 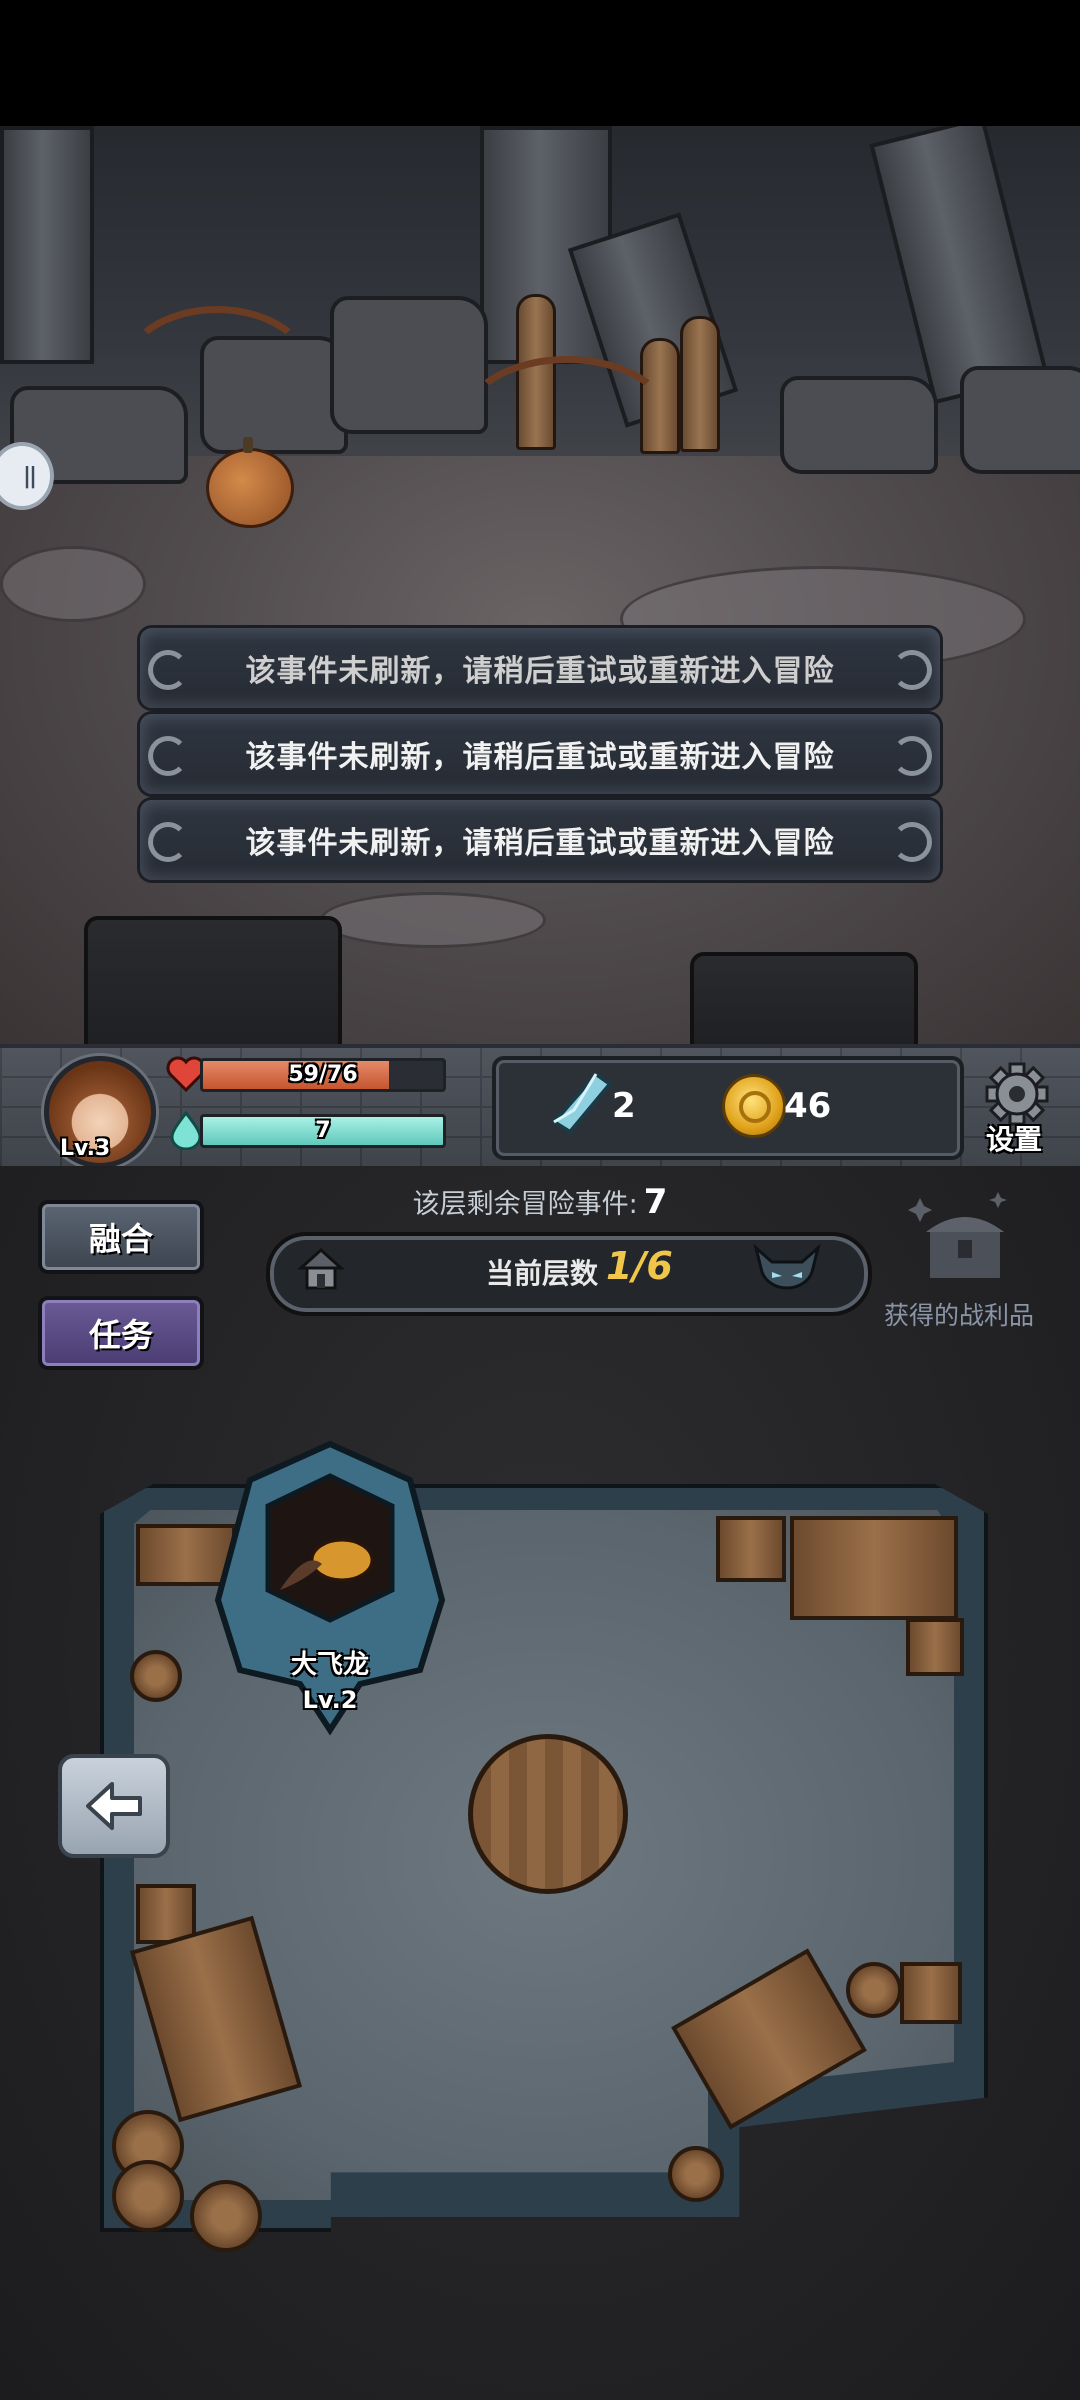 I want to click on quest-button: 任务, so click(x=121, y=1333).